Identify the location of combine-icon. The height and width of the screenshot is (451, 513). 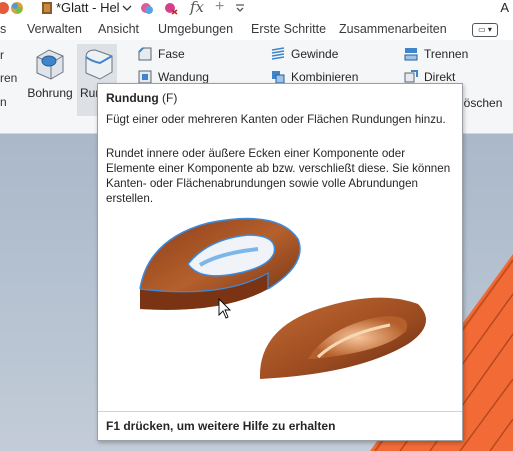
(278, 77).